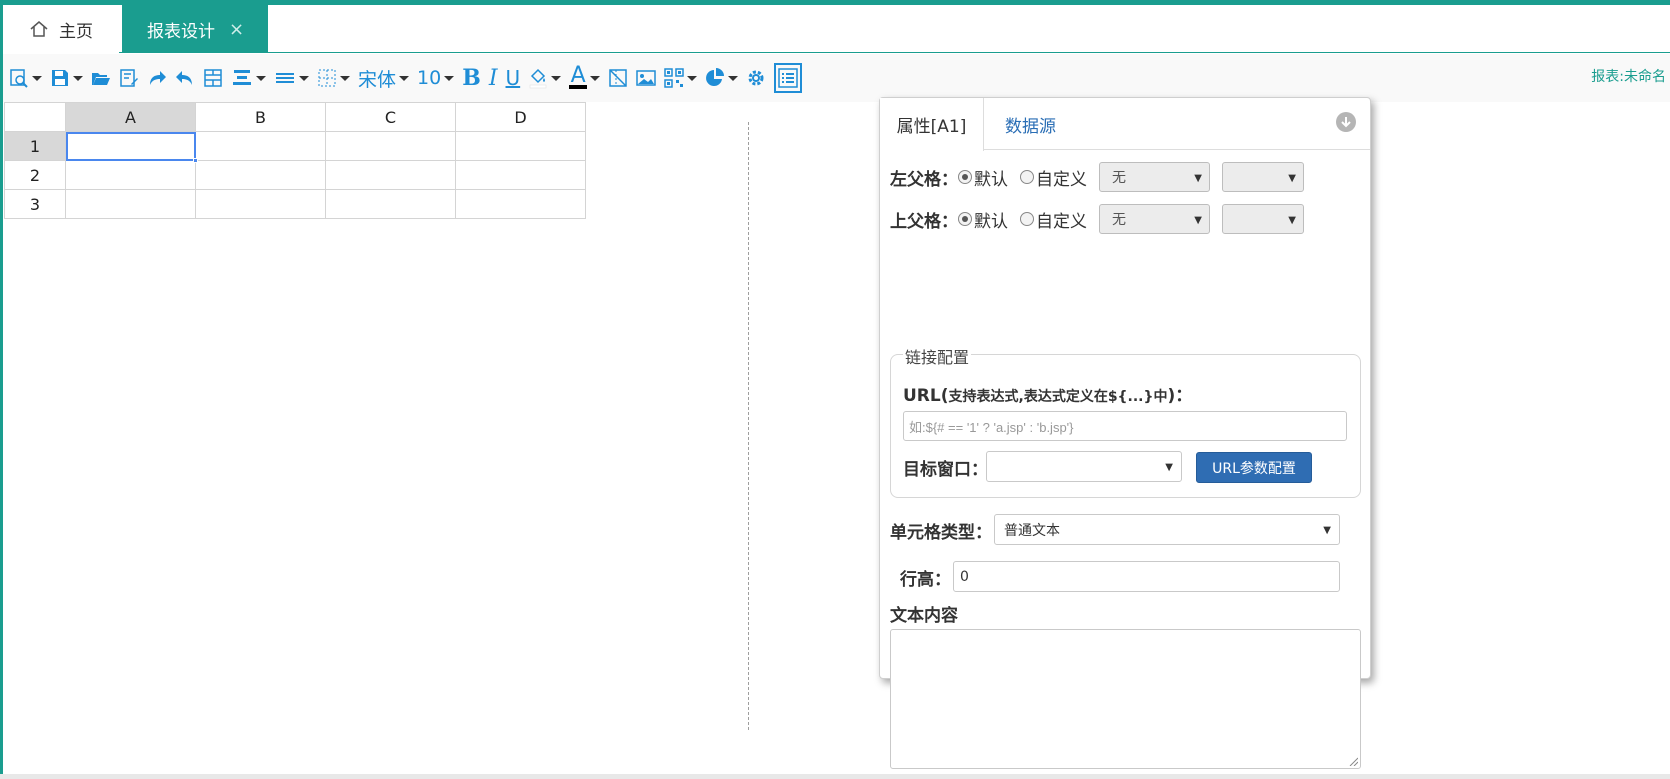 This screenshot has width=1670, height=779. What do you see at coordinates (1084, 466) in the screenshot?
I see `target-window-select: ▼` at bounding box center [1084, 466].